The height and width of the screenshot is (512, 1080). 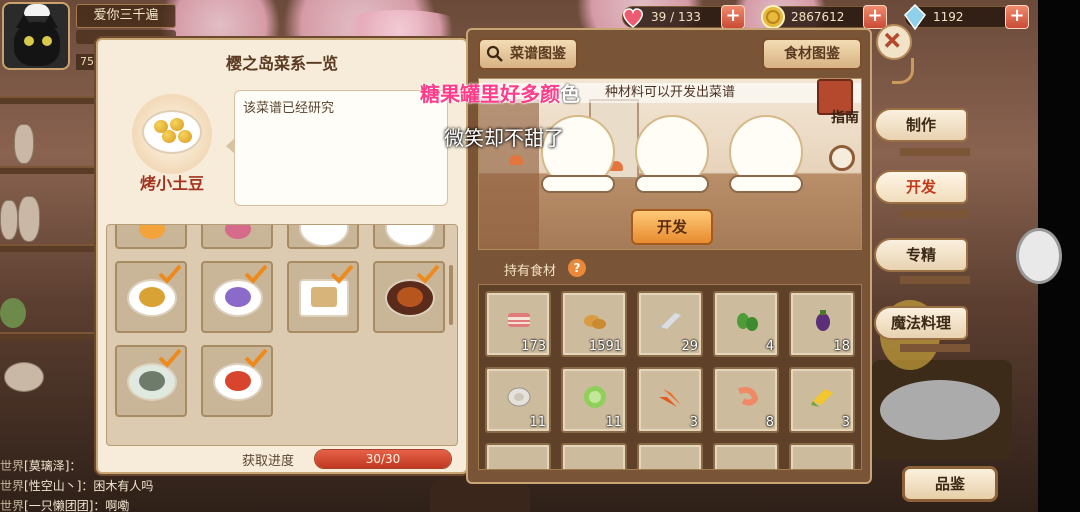 What do you see at coordinates (633, 18) in the screenshot?
I see `heart-icon` at bounding box center [633, 18].